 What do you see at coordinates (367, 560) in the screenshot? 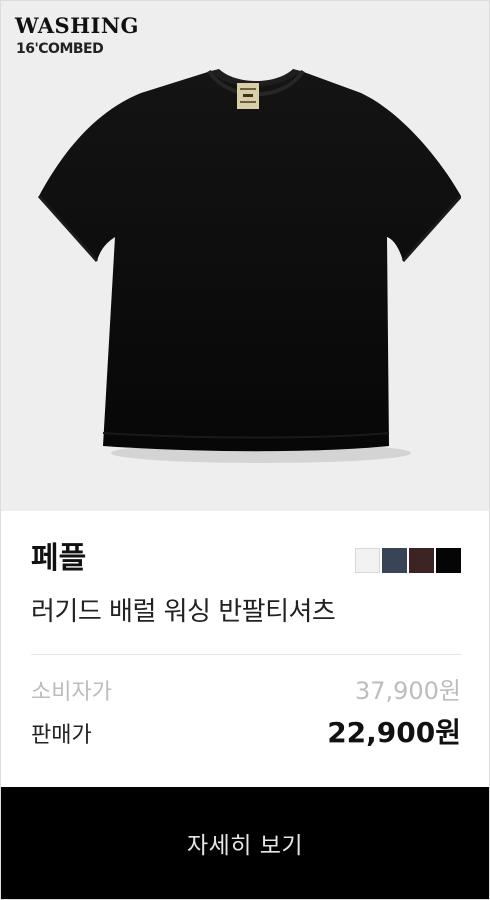
I see `color-swatch-white` at bounding box center [367, 560].